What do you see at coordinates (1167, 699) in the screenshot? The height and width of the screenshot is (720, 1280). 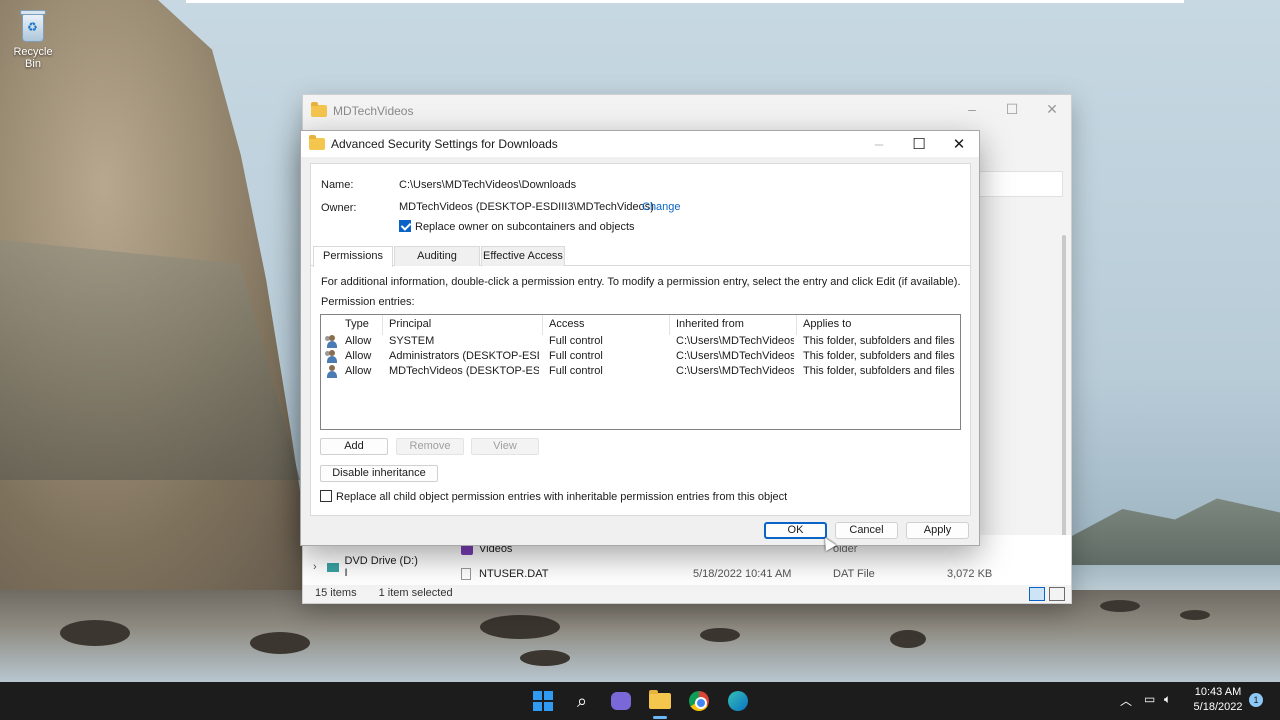 I see `volume-icon: 🔈︎` at bounding box center [1167, 699].